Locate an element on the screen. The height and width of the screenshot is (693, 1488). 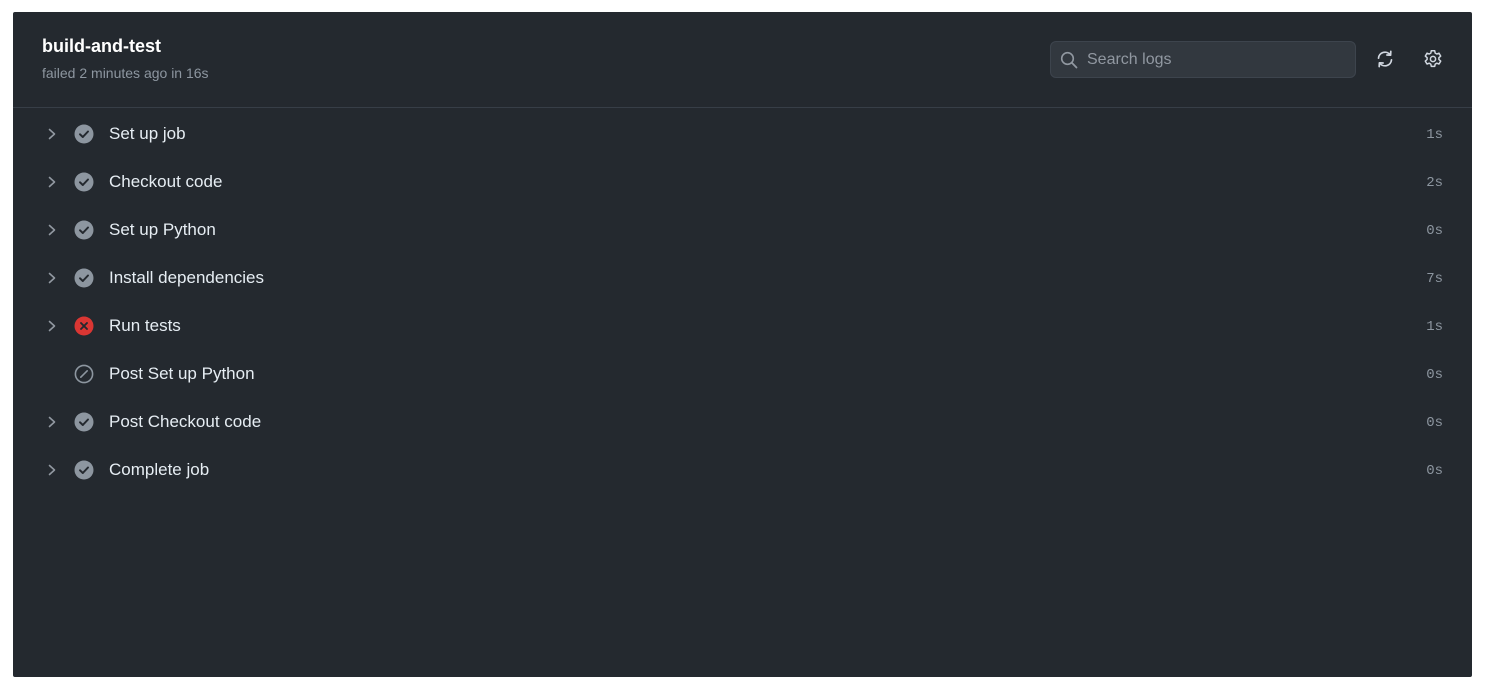
step-row-complete-job: Complete job 0s is located at coordinates (742, 470).